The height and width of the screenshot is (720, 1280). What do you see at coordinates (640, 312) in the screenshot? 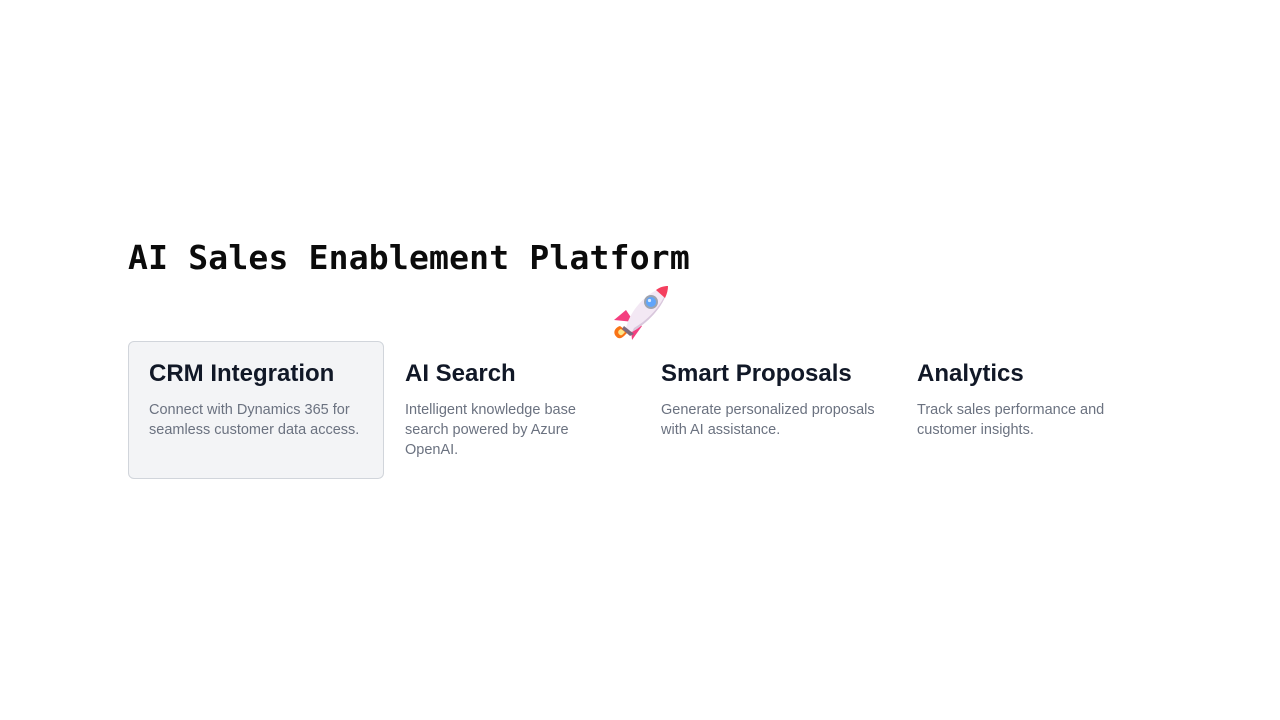
I see `rocket-icon` at bounding box center [640, 312].